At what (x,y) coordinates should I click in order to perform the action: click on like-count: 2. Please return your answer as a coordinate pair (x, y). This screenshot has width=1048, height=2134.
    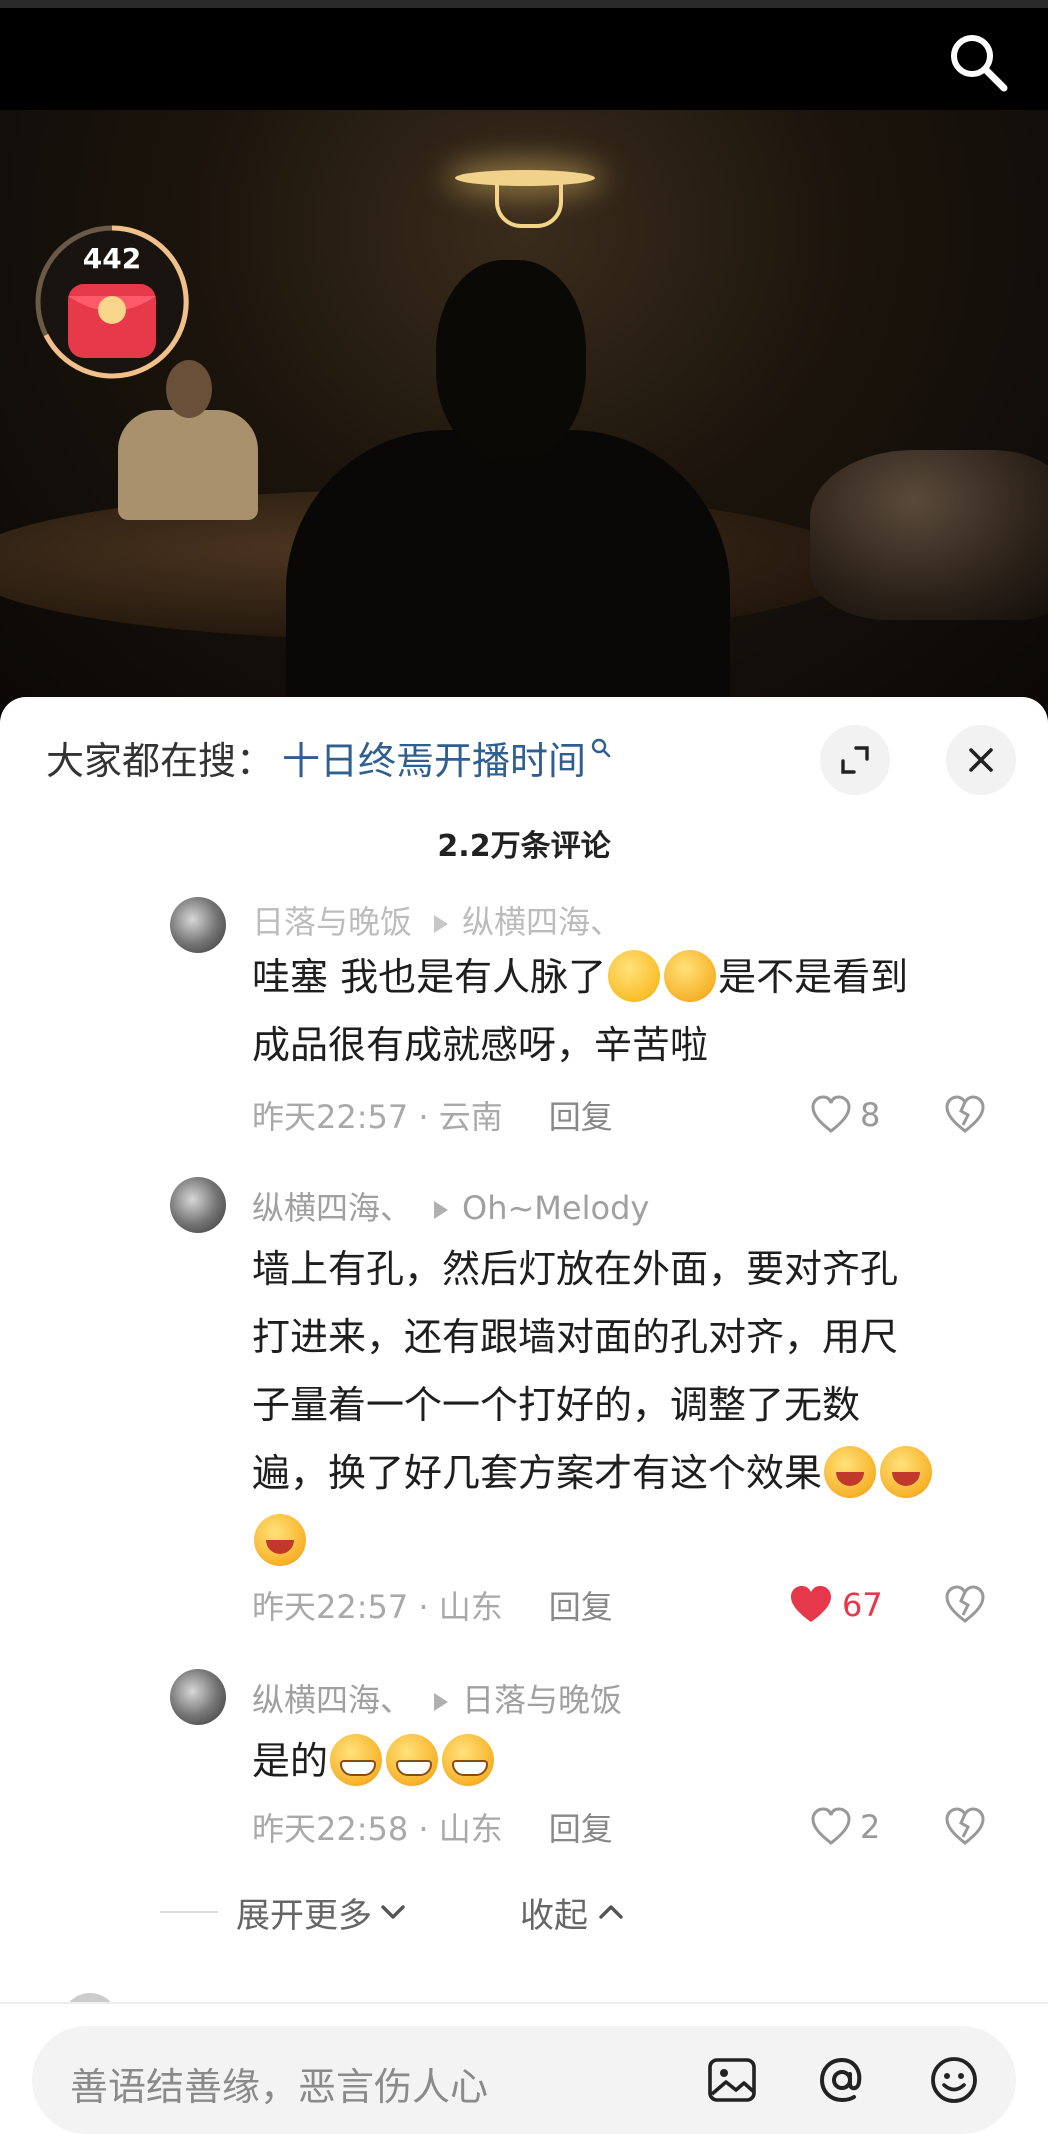
    Looking at the image, I should click on (870, 1827).